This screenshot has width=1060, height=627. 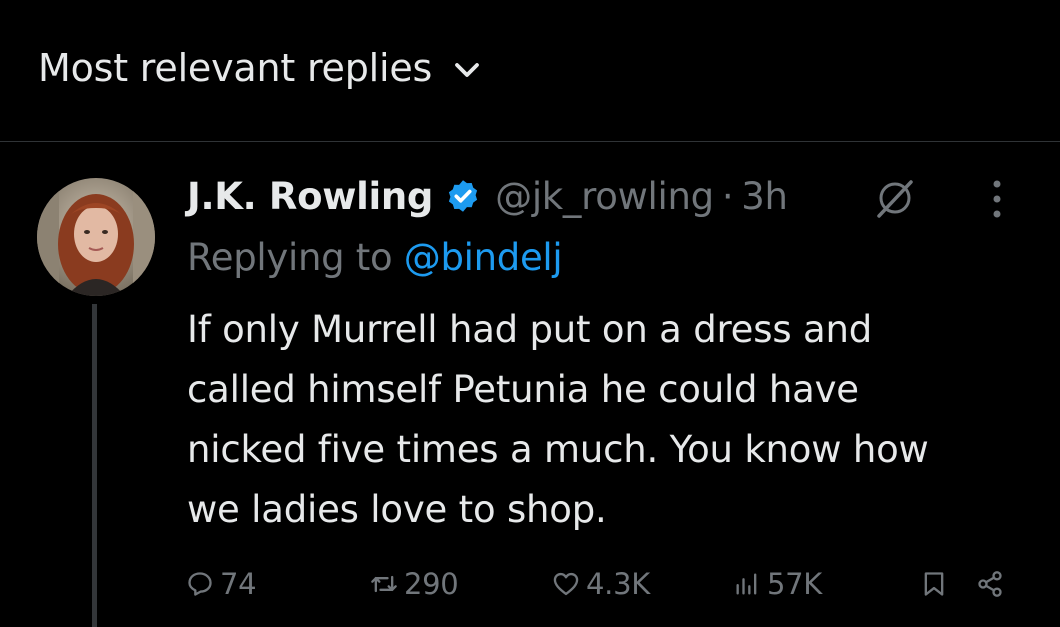 I want to click on repost-icon, so click(x=384, y=584).